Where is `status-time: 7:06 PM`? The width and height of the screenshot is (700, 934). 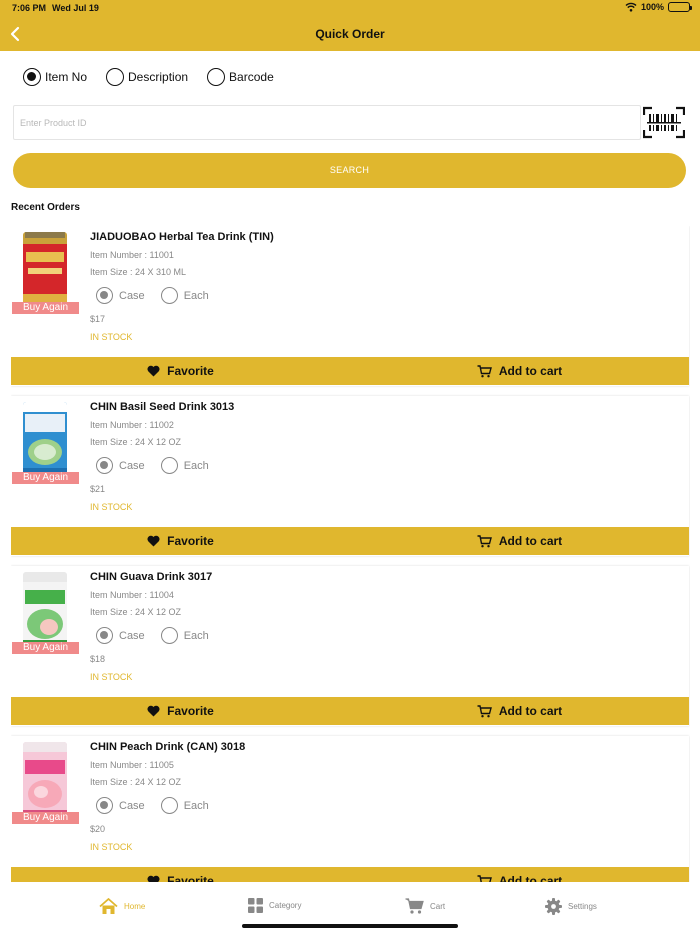
status-time: 7:06 PM is located at coordinates (29, 8).